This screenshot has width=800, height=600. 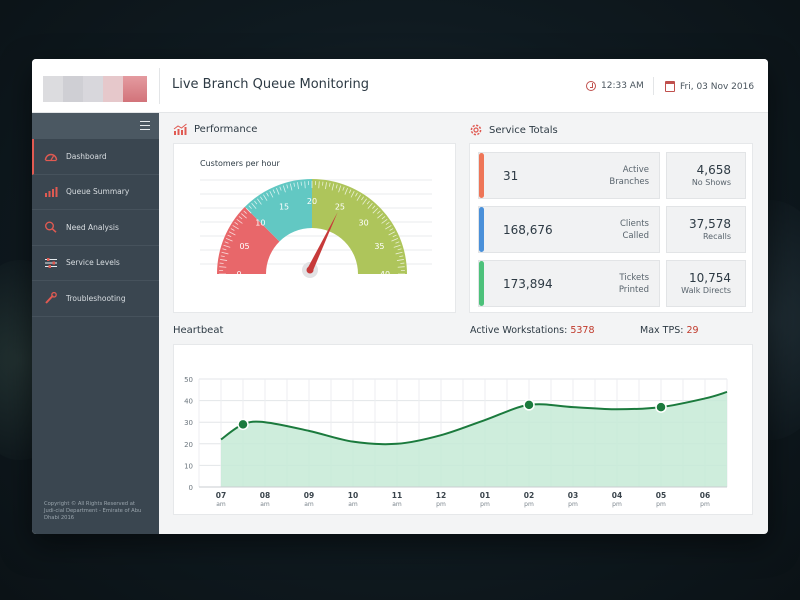 I want to click on sidebar-item-dashboard: Dashboard, so click(x=95, y=157).